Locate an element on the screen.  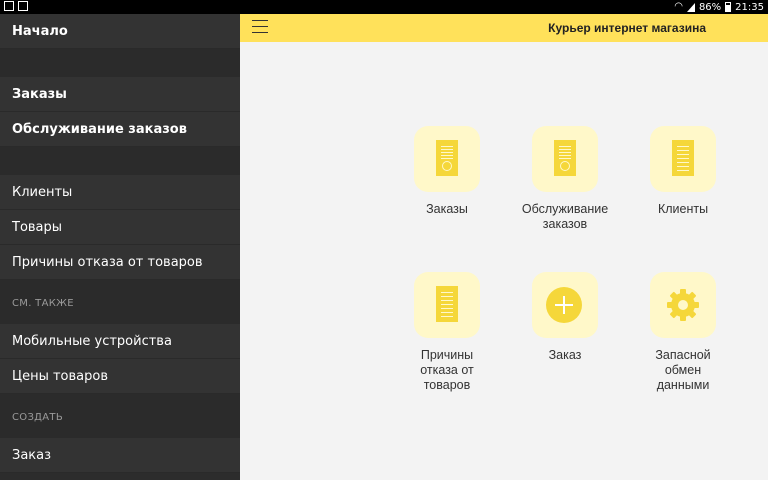
section-header-see-also: СМ. ТАКЖЕ is located at coordinates (120, 302).